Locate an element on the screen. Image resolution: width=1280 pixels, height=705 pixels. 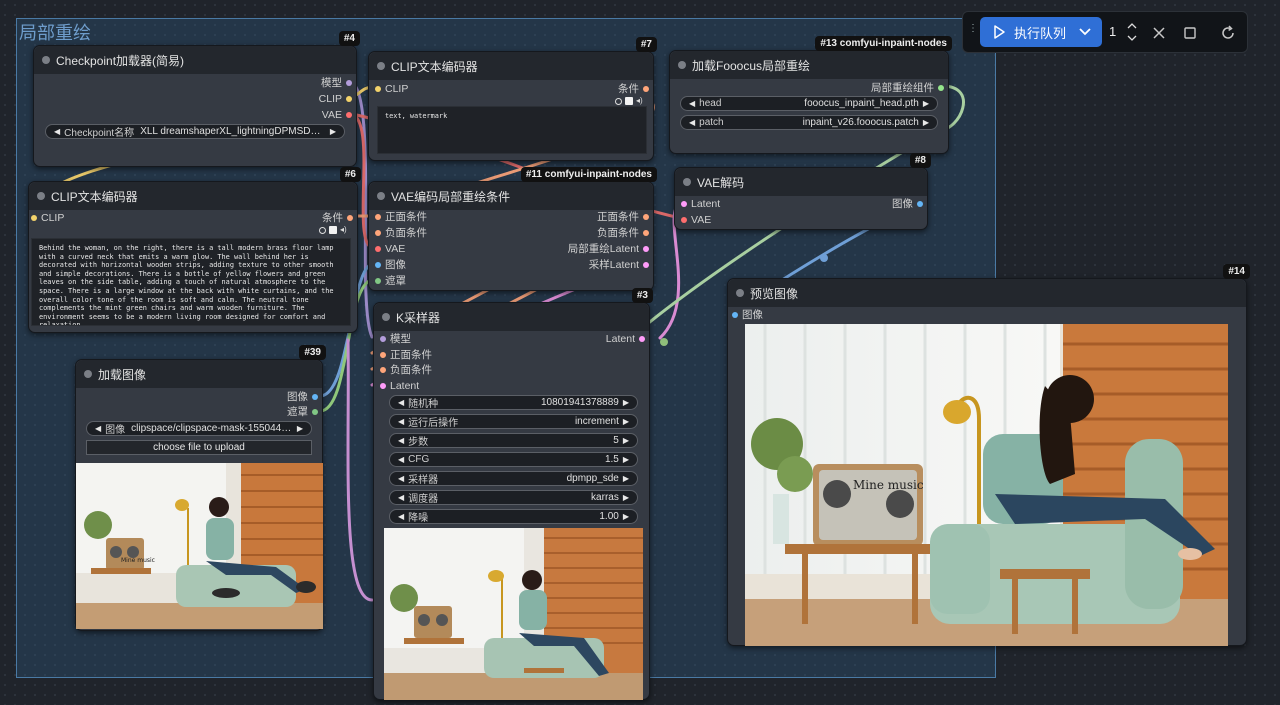
loaded-image: Mine music is located at coordinates (199, 546).